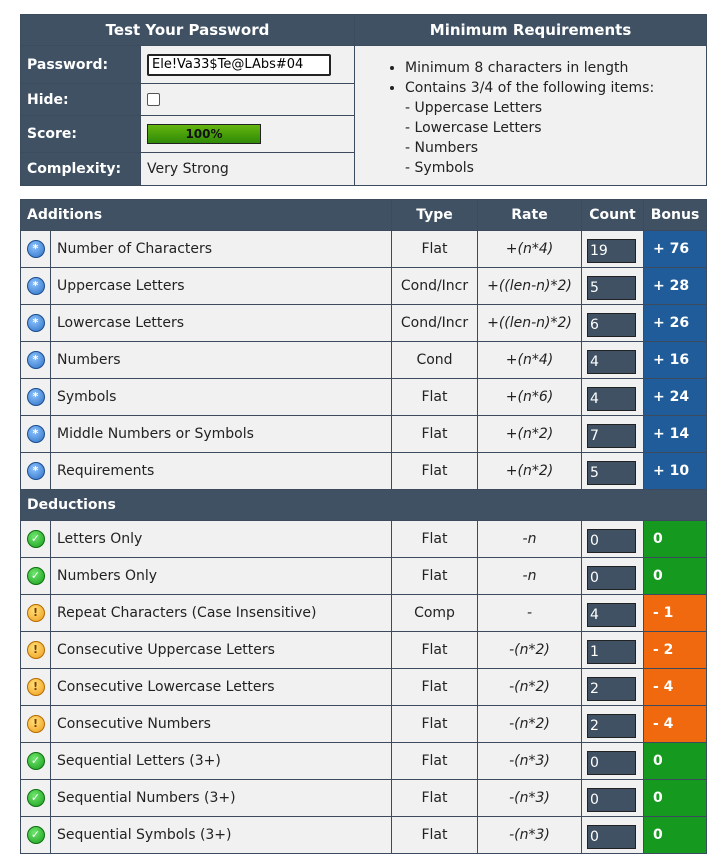 The width and height of the screenshot is (722, 854). What do you see at coordinates (363, 360) in the screenshot?
I see `table-row: * Numbers Cond +(n*4) 4 + 16` at bounding box center [363, 360].